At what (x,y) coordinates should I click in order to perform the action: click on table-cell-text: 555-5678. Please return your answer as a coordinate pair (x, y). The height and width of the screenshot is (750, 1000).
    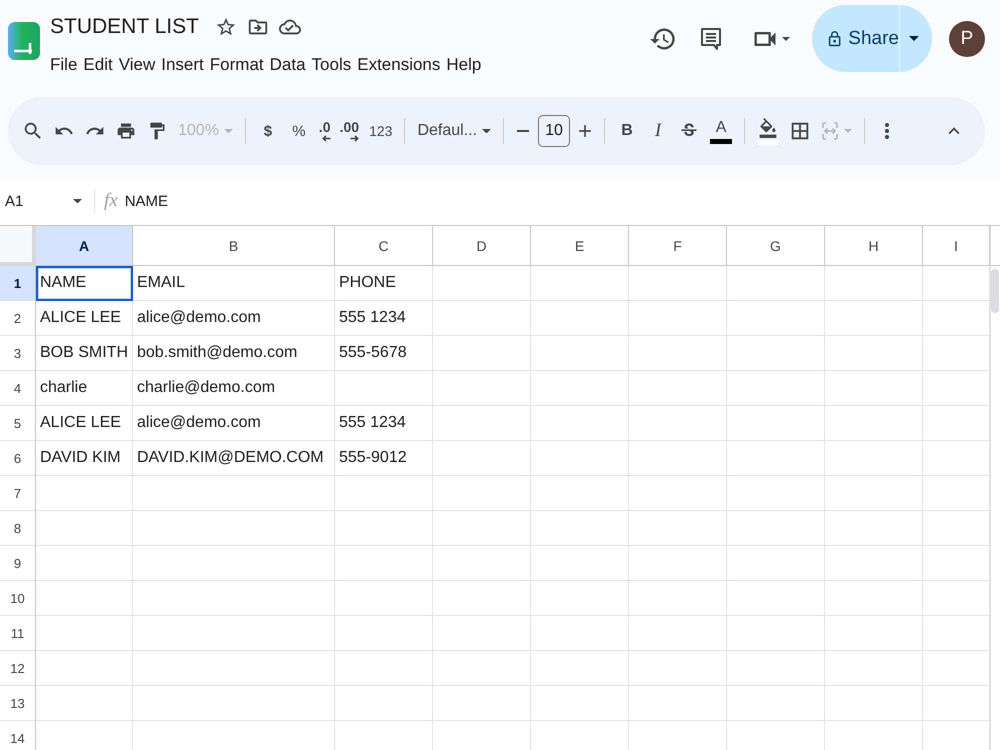
    Looking at the image, I should click on (373, 353).